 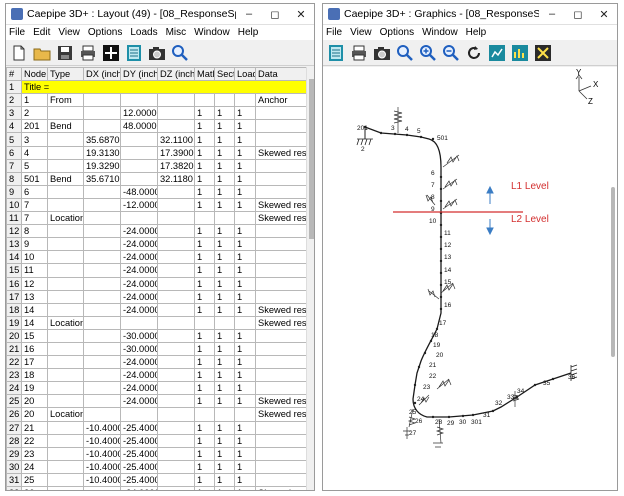 What do you see at coordinates (34, 487) in the screenshot?
I see `cell-node: 26` at bounding box center [34, 487].